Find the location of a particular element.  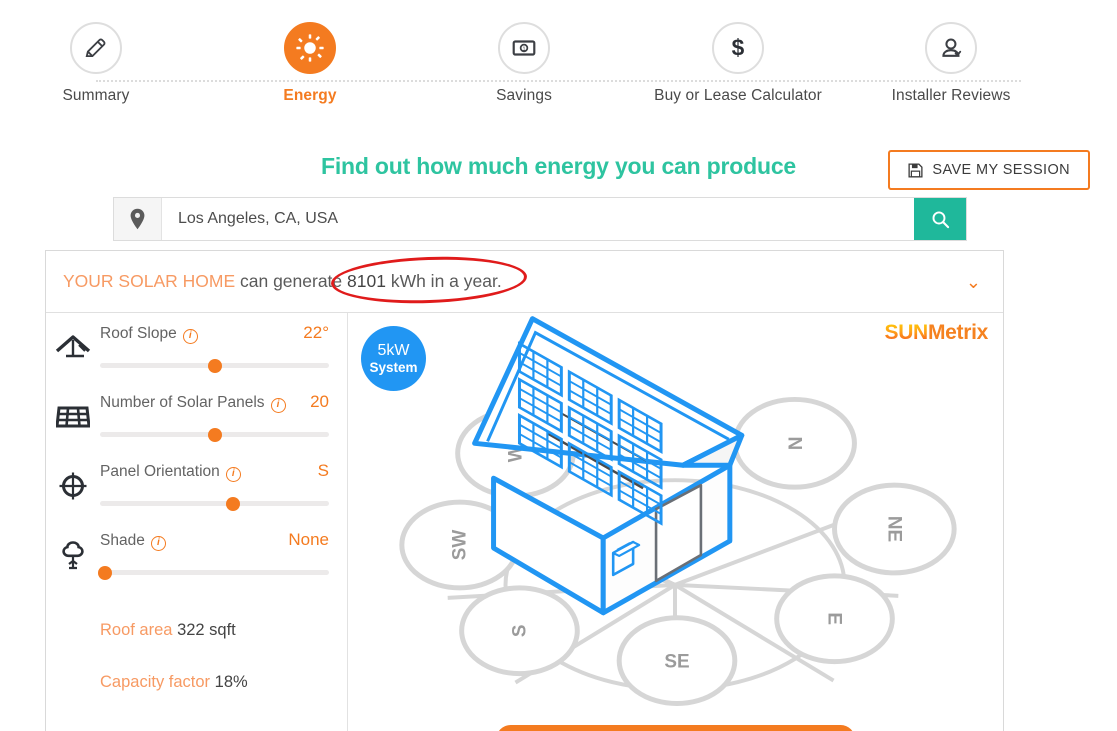

pencil-icon is located at coordinates (95, 48).